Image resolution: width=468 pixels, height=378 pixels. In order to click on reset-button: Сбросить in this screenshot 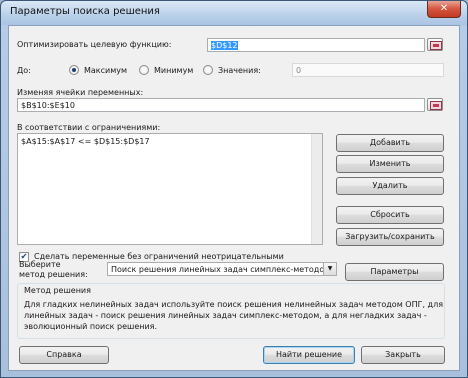, I will do `click(390, 215)`.